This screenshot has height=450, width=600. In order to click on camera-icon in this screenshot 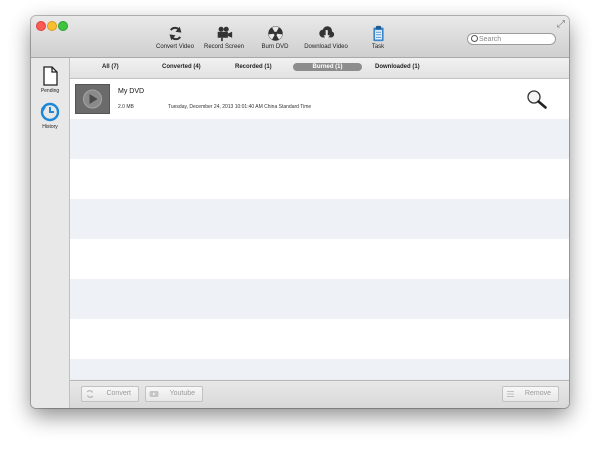, I will do `click(224, 34)`.